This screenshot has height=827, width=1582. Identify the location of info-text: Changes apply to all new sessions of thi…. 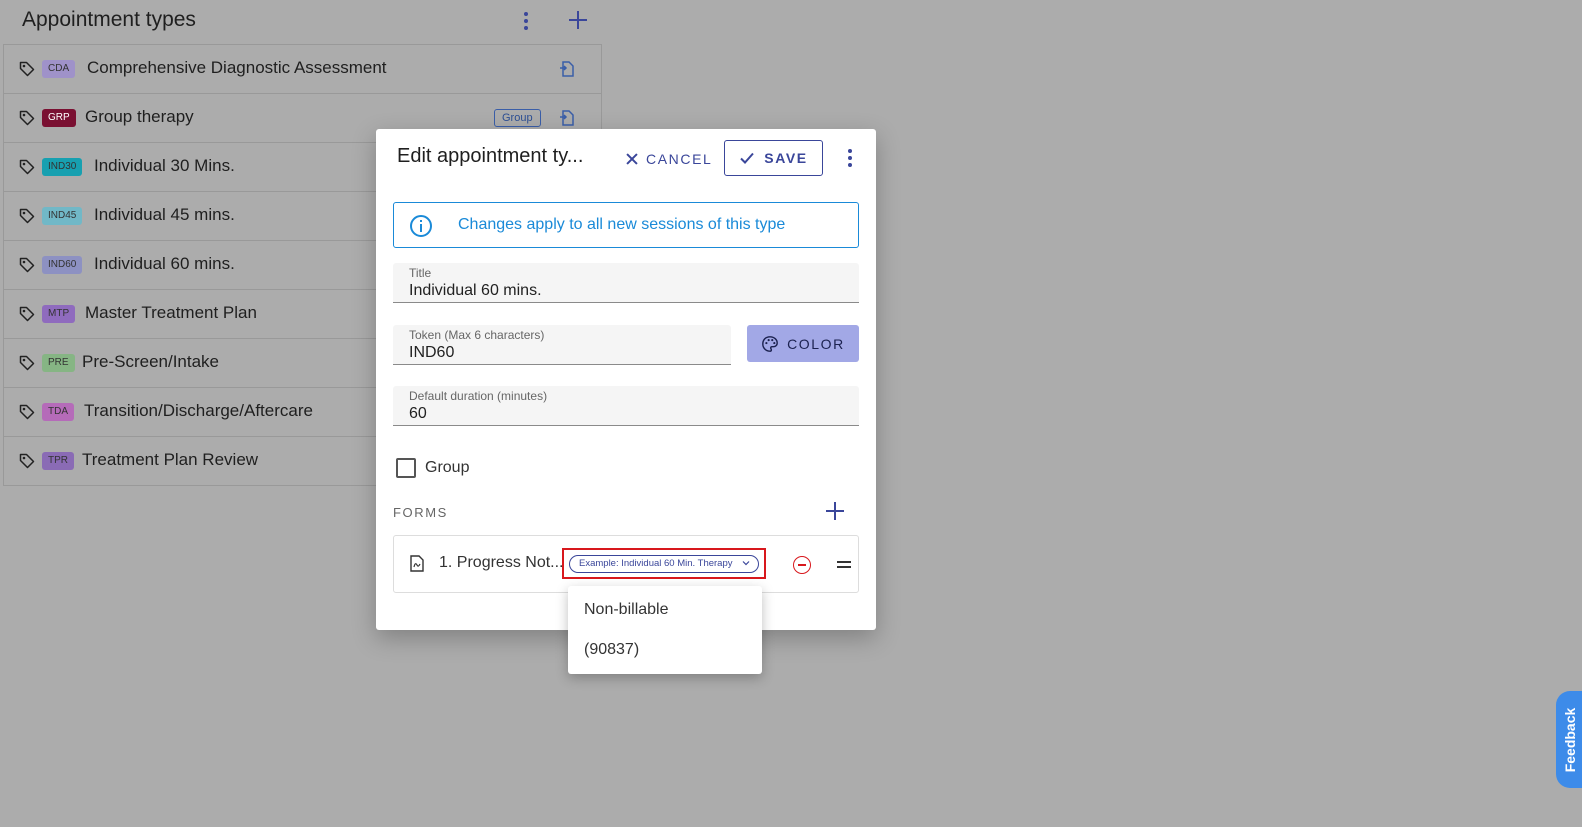
(622, 224).